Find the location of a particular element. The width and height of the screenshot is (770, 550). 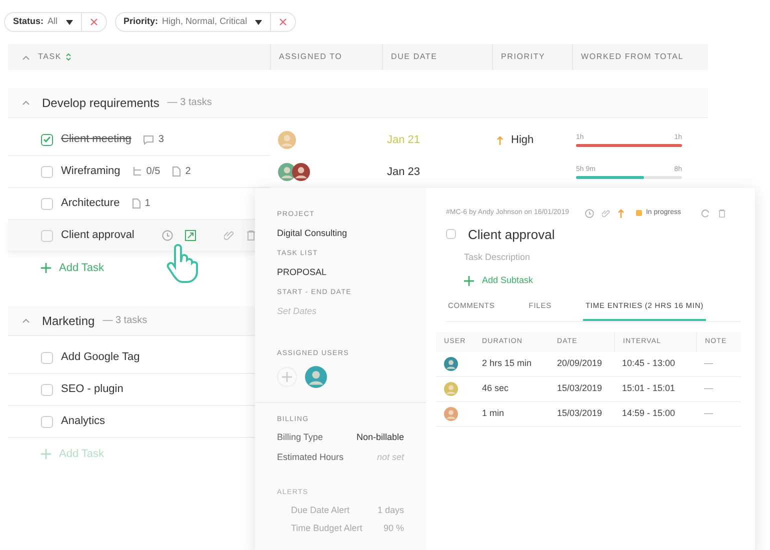

column-header: WORKED FROM TOTAL is located at coordinates (632, 57).